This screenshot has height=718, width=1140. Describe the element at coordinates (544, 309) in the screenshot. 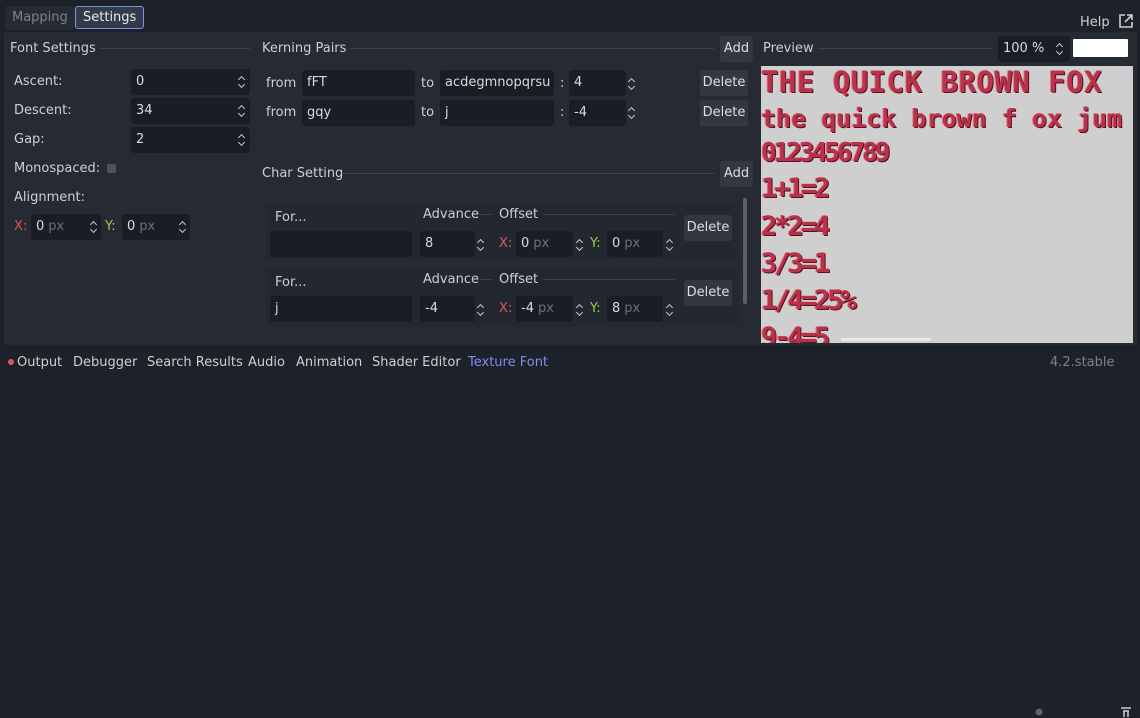

I see `char-offset-x-input: -4 px` at that location.